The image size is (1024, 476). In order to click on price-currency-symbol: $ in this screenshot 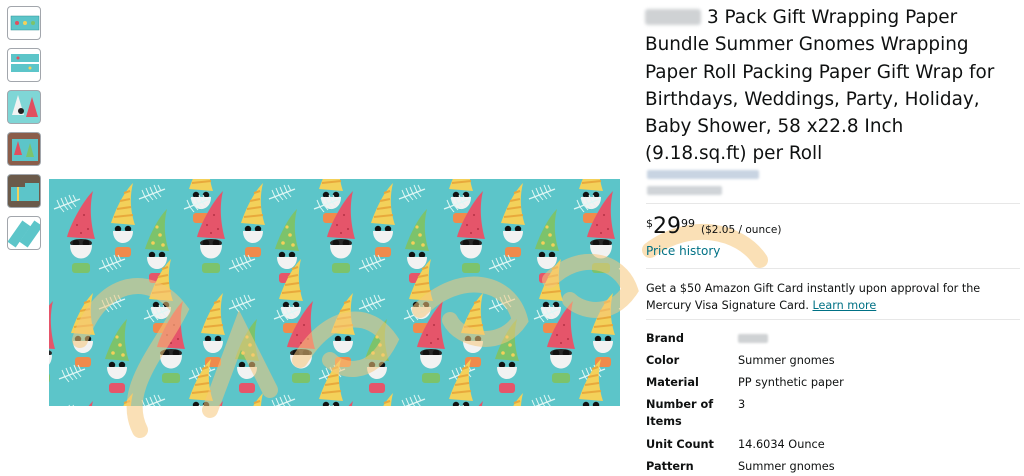, I will do `click(649, 223)`.